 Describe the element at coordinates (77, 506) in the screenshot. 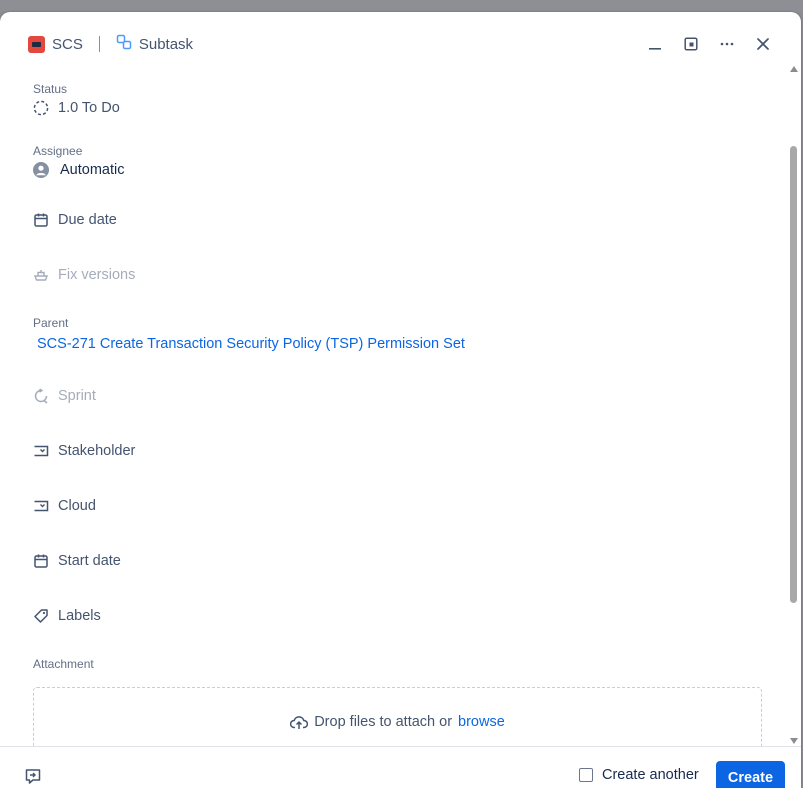

I see `cloud-label: Cloud` at that location.